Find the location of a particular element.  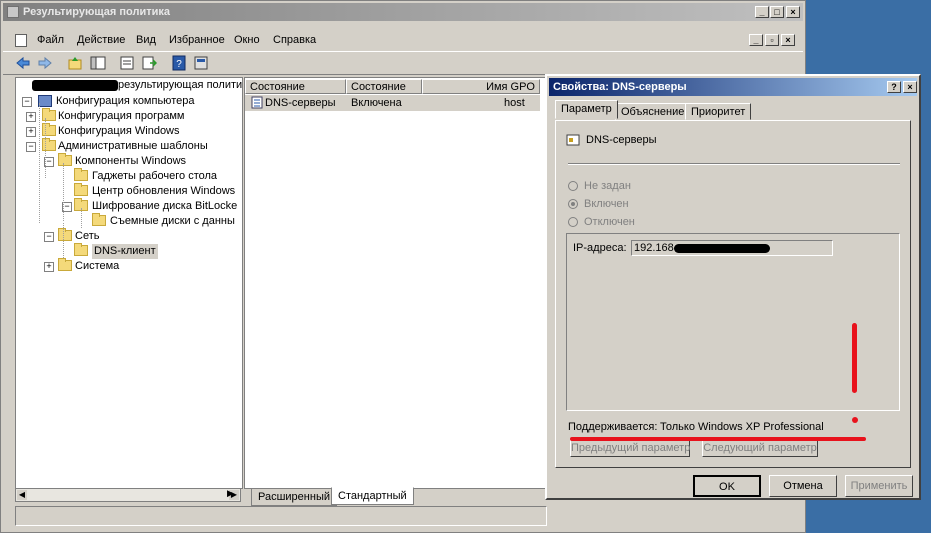

ip-input: 192.168 is located at coordinates (732, 248).